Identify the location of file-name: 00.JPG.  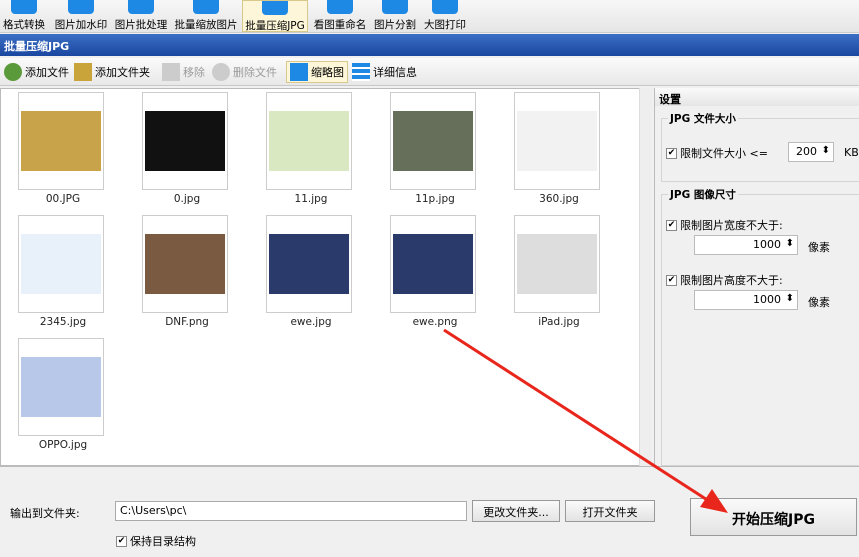
(63, 199).